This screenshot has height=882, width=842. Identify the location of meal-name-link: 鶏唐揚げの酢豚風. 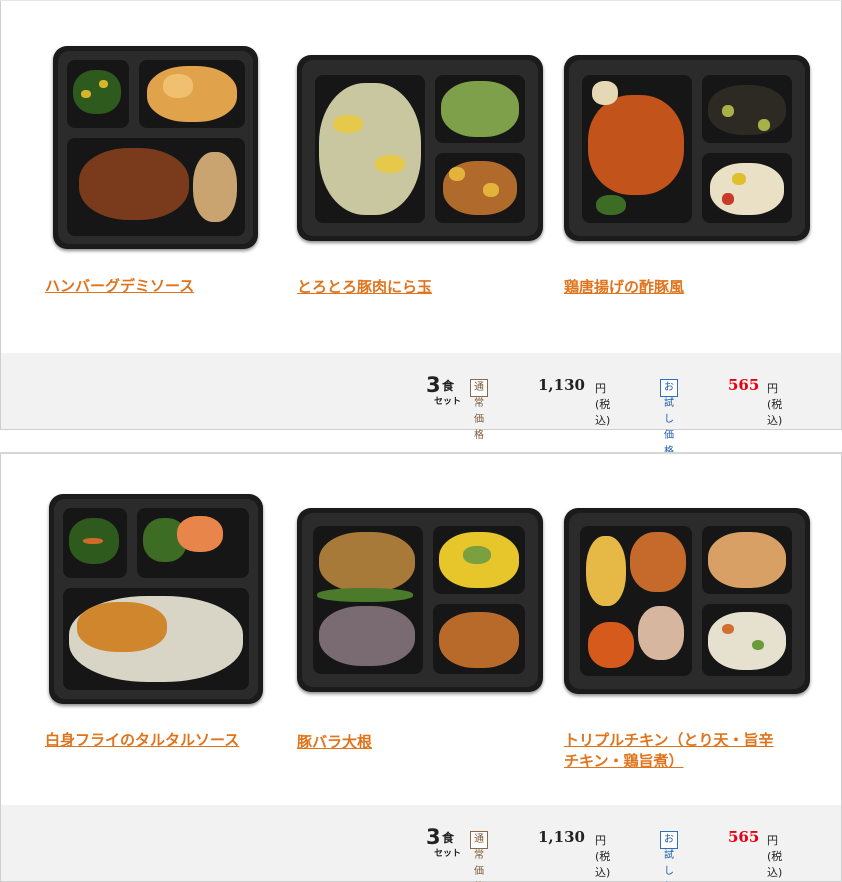
(689, 287).